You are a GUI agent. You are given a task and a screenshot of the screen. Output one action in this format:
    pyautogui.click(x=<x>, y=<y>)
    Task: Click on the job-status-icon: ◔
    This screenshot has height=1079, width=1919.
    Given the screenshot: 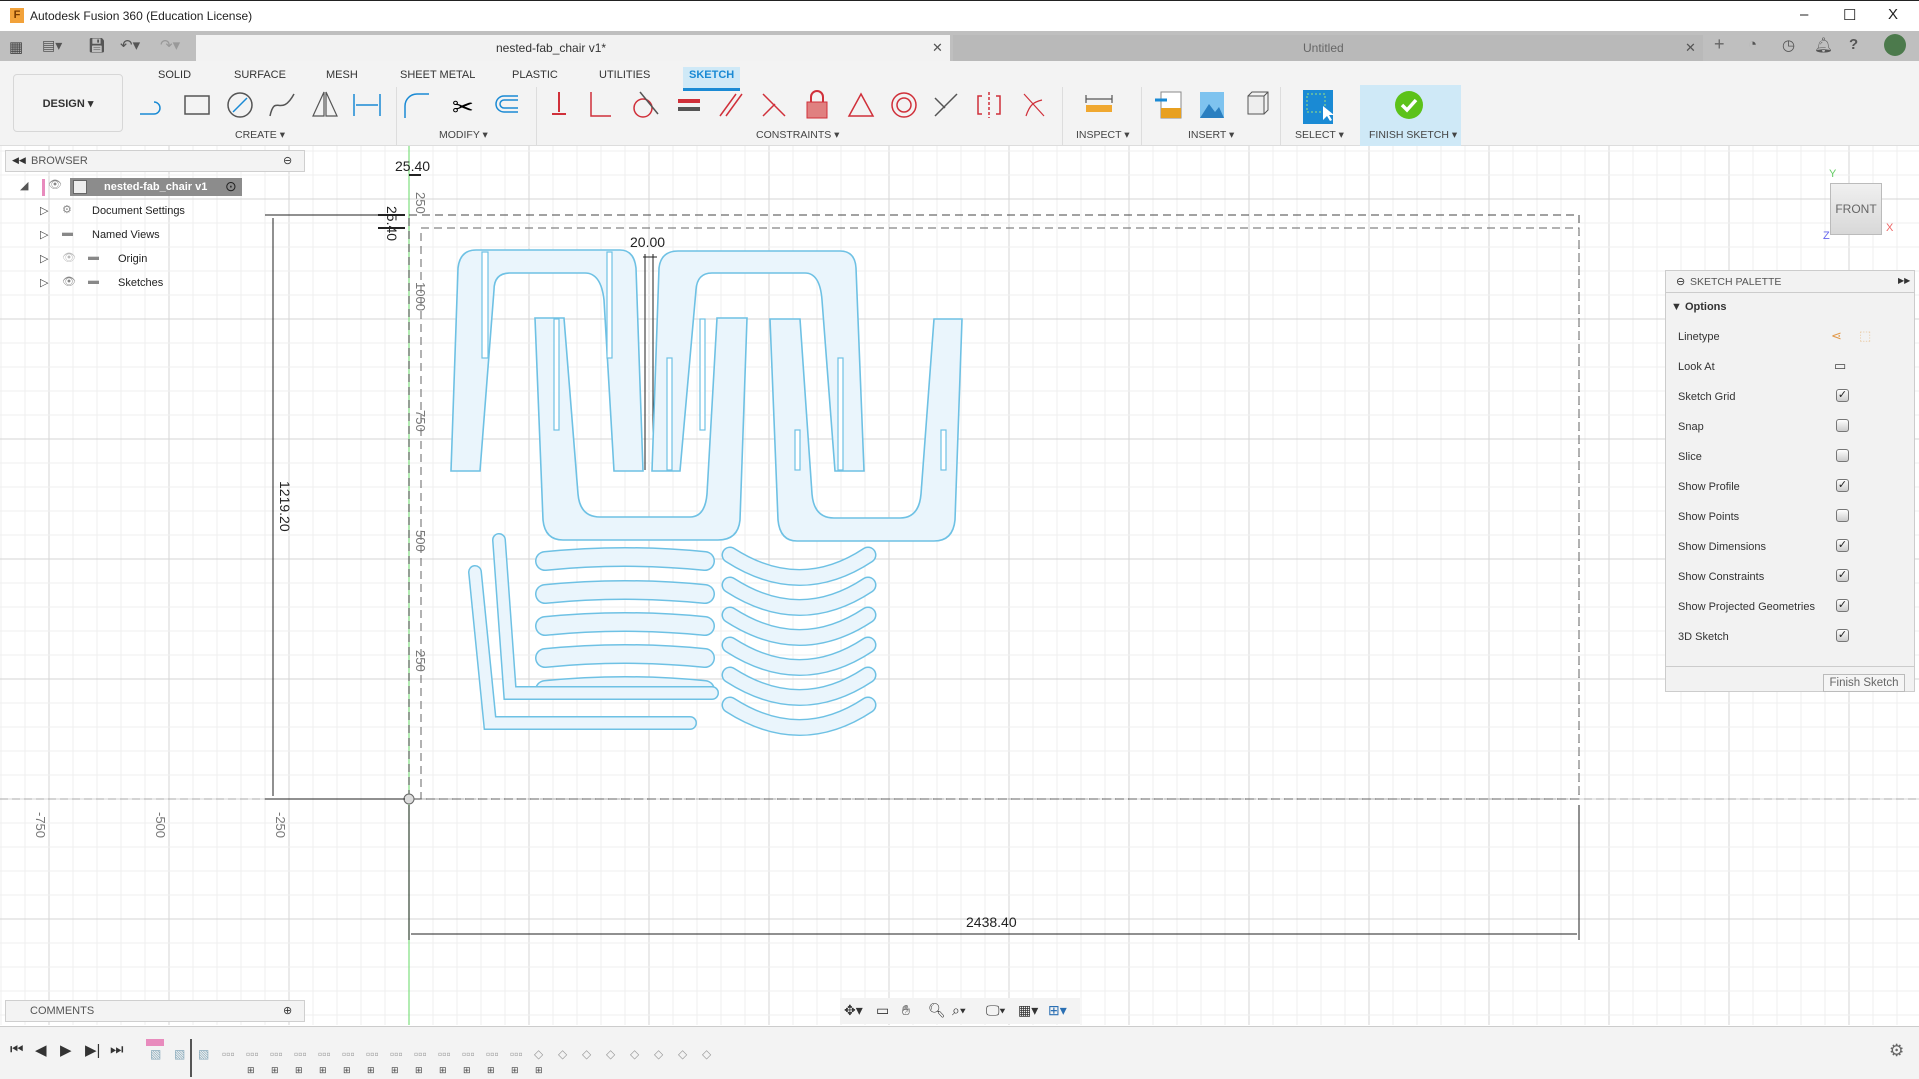 What is the action you would take?
    pyautogui.click(x=1752, y=44)
    